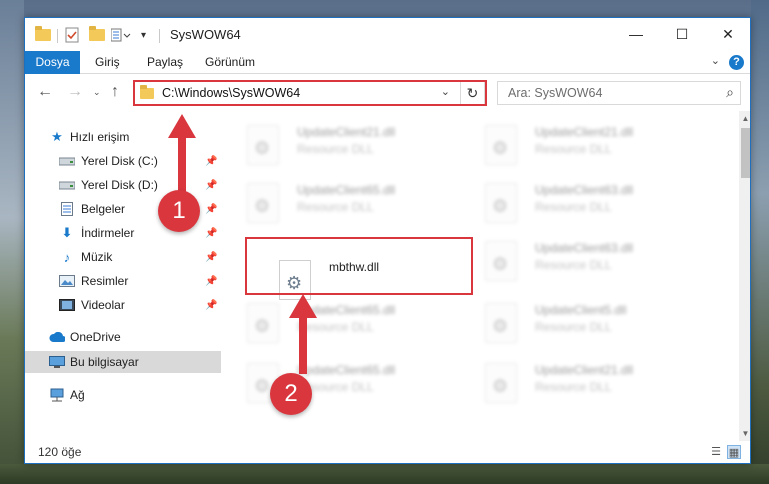  What do you see at coordinates (97, 92) in the screenshot?
I see `recent-locations-chevron-icon: ⌄` at bounding box center [97, 92].